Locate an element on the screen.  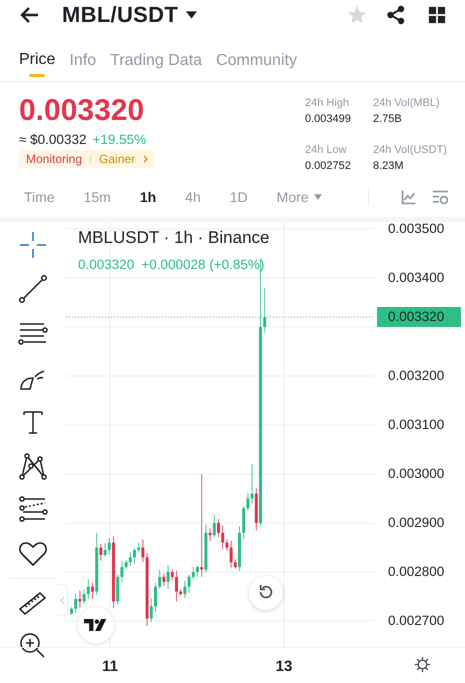
axis-label: 0.003200 is located at coordinates (416, 376).